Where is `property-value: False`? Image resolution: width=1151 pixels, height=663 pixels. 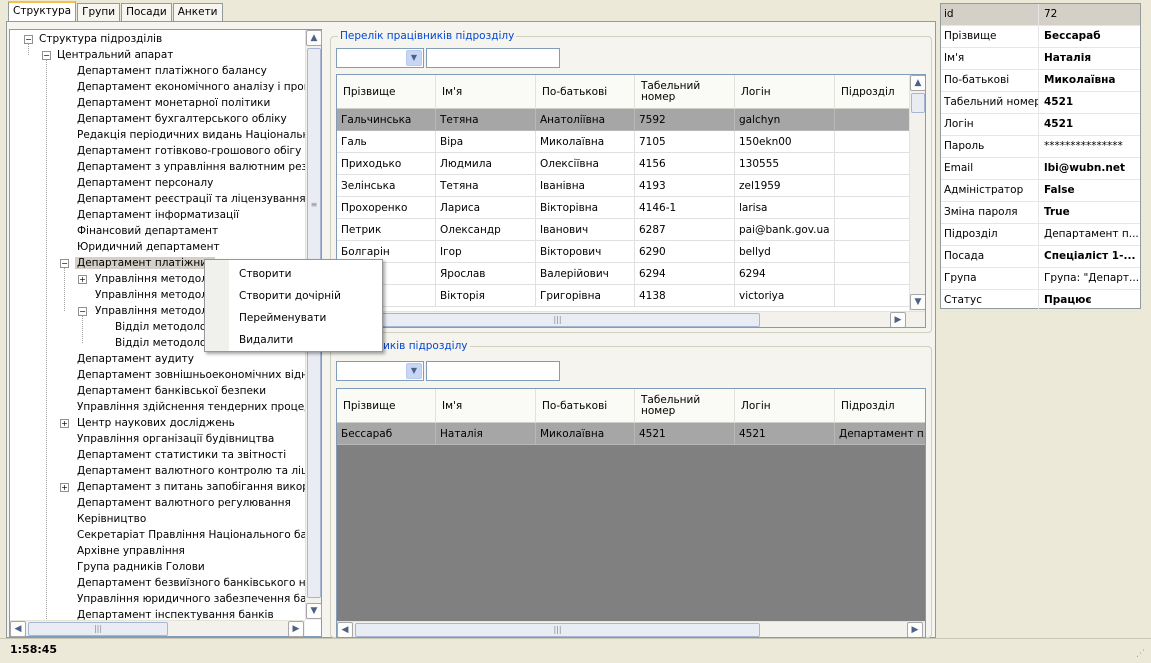 property-value: False is located at coordinates (1090, 190).